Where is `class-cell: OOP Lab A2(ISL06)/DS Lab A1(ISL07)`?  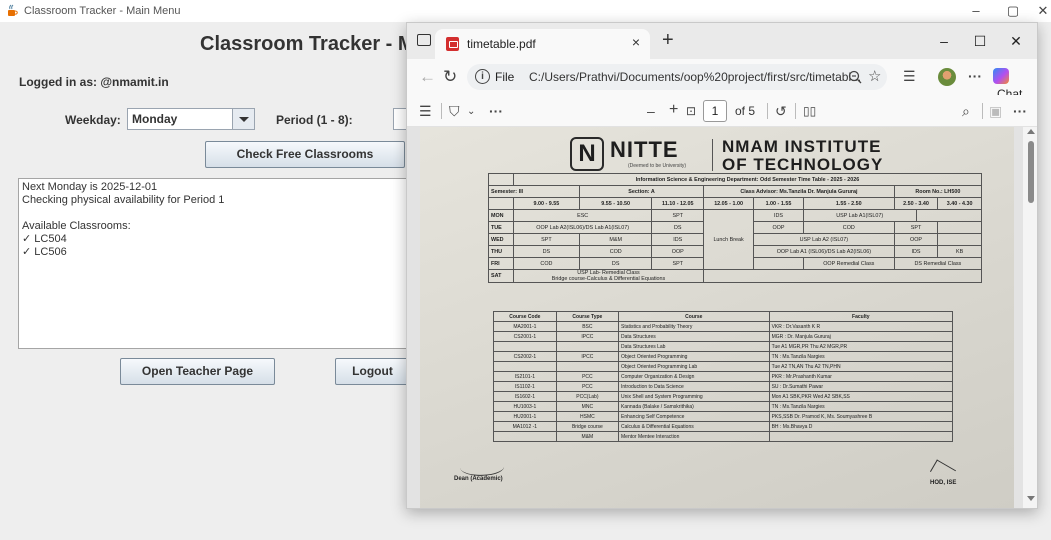
class-cell: OOP Lab A2(ISL06)/DS Lab A1(ISL07) is located at coordinates (582, 227).